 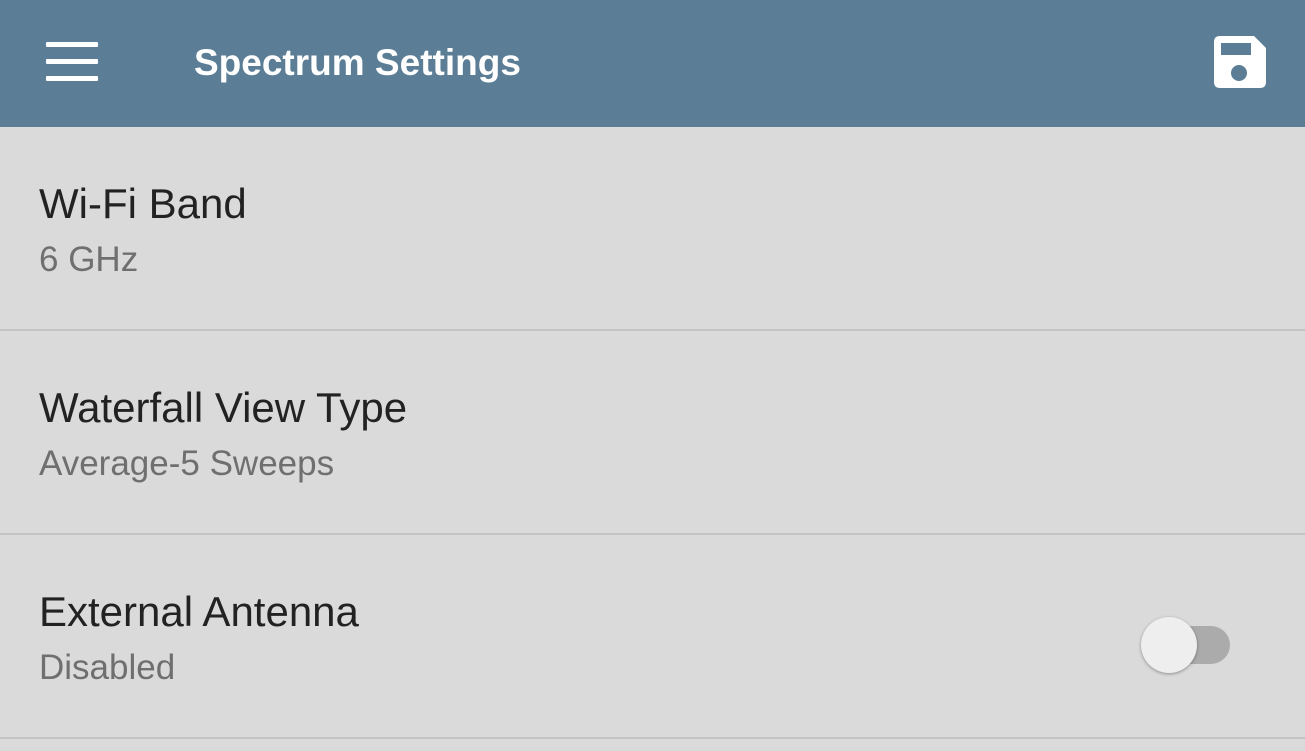 I want to click on setting-label: External Antenna, so click(x=199, y=611).